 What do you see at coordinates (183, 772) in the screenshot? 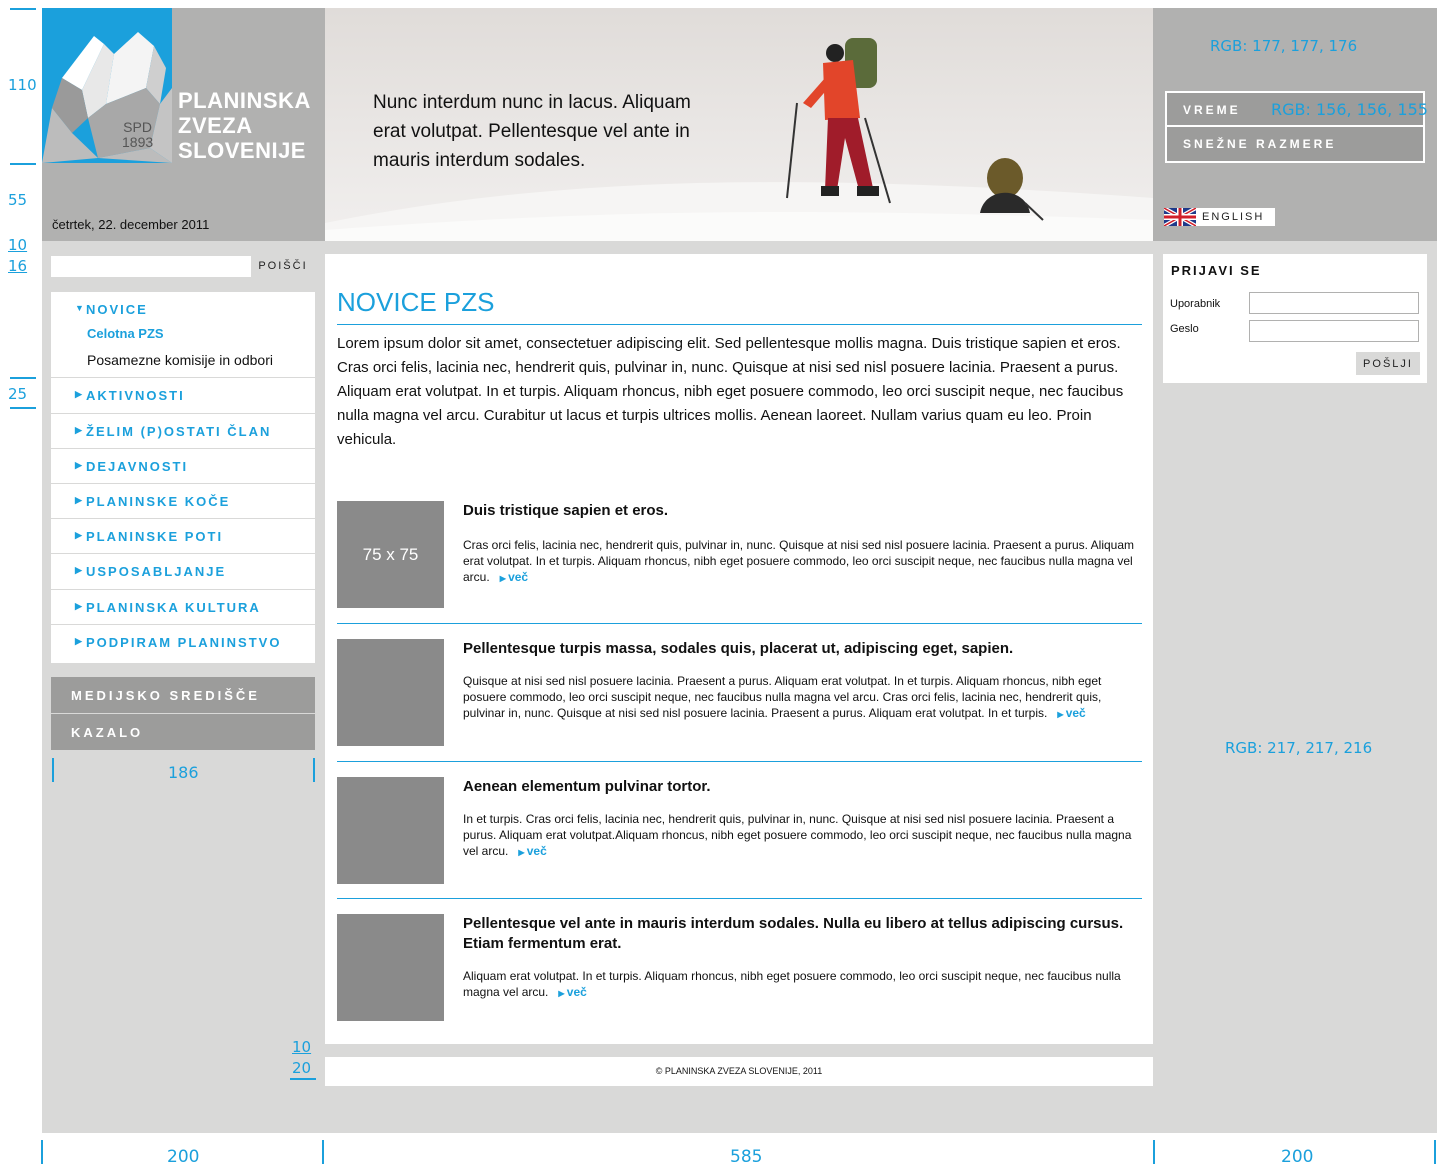
I see `annotation-width-186: 186` at bounding box center [183, 772].